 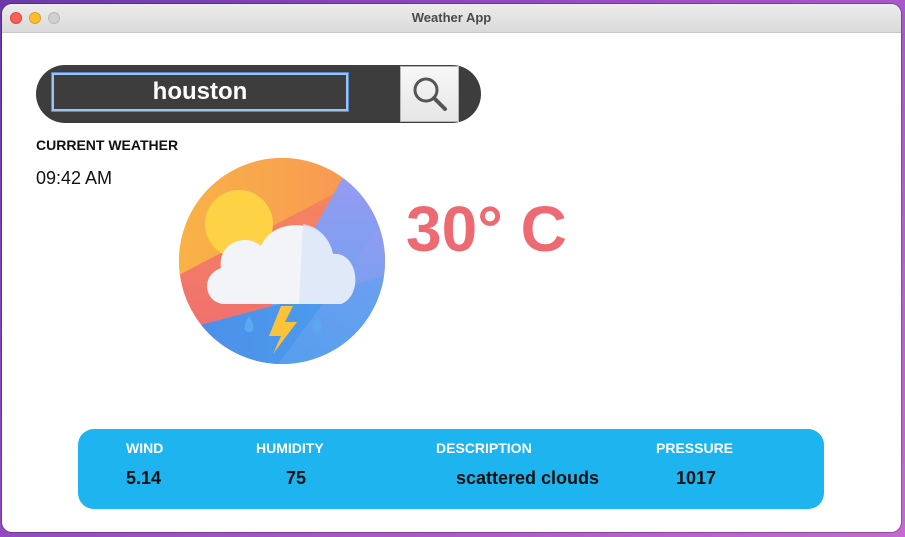 I want to click on search-button, so click(x=429, y=94).